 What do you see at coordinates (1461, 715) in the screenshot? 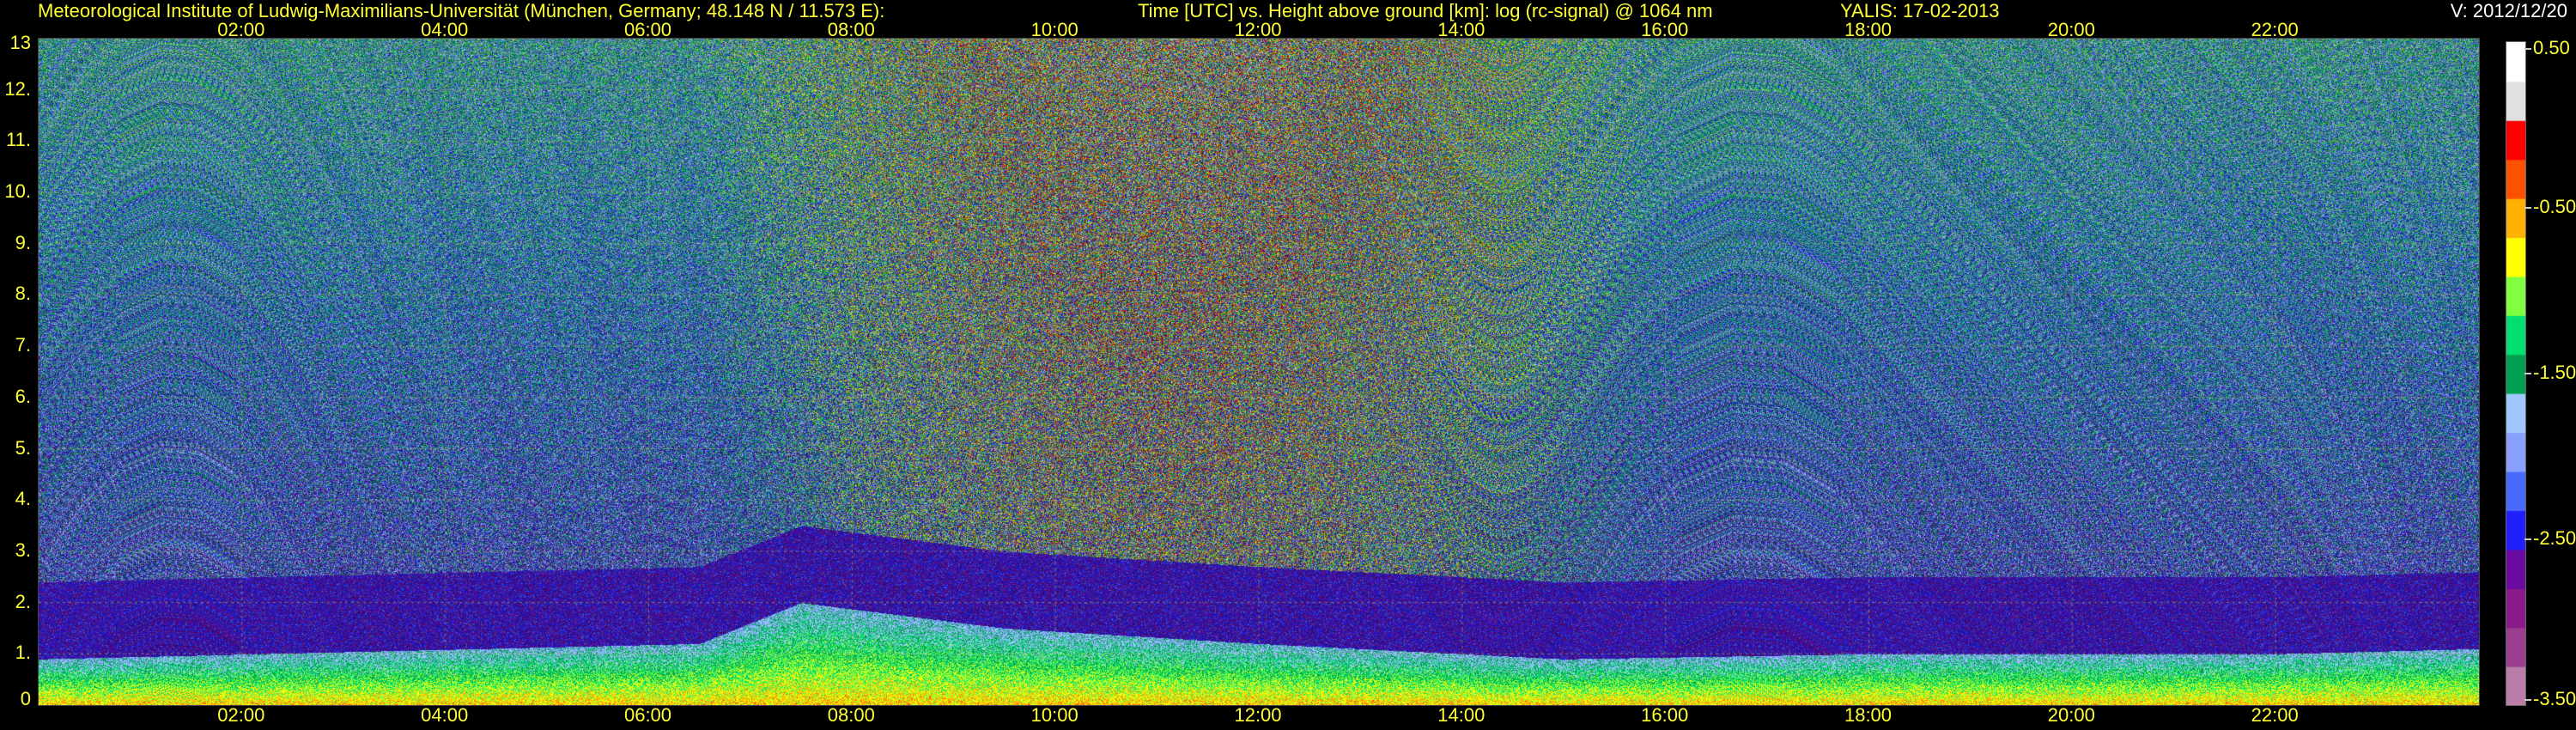
I see `x-tick-label-bottom: 14:00` at bounding box center [1461, 715].